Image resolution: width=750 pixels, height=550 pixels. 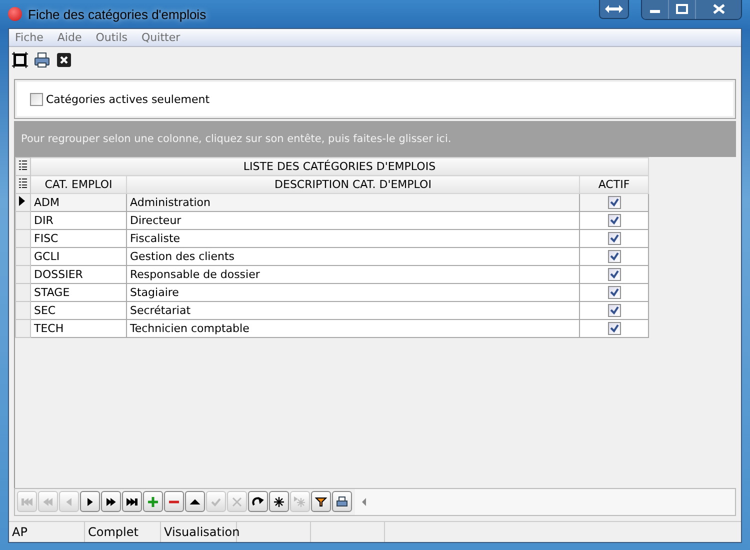 What do you see at coordinates (27, 502) in the screenshot?
I see `first-icon` at bounding box center [27, 502].